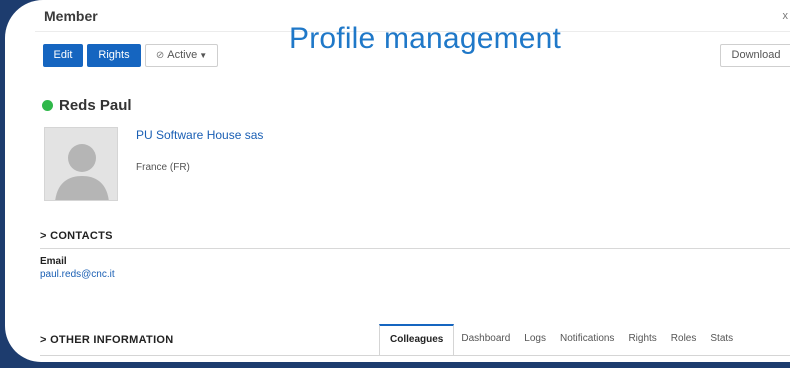 Image resolution: width=790 pixels, height=368 pixels. I want to click on status-label: Active, so click(182, 55).